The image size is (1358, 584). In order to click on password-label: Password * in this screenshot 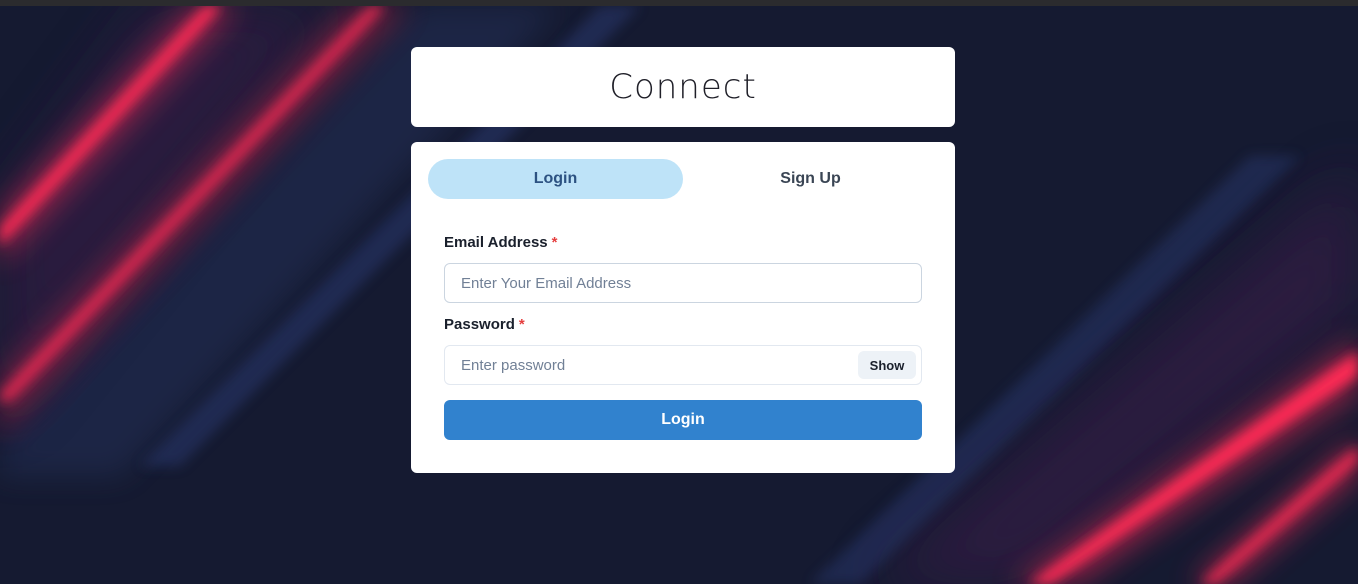, I will do `click(484, 324)`.